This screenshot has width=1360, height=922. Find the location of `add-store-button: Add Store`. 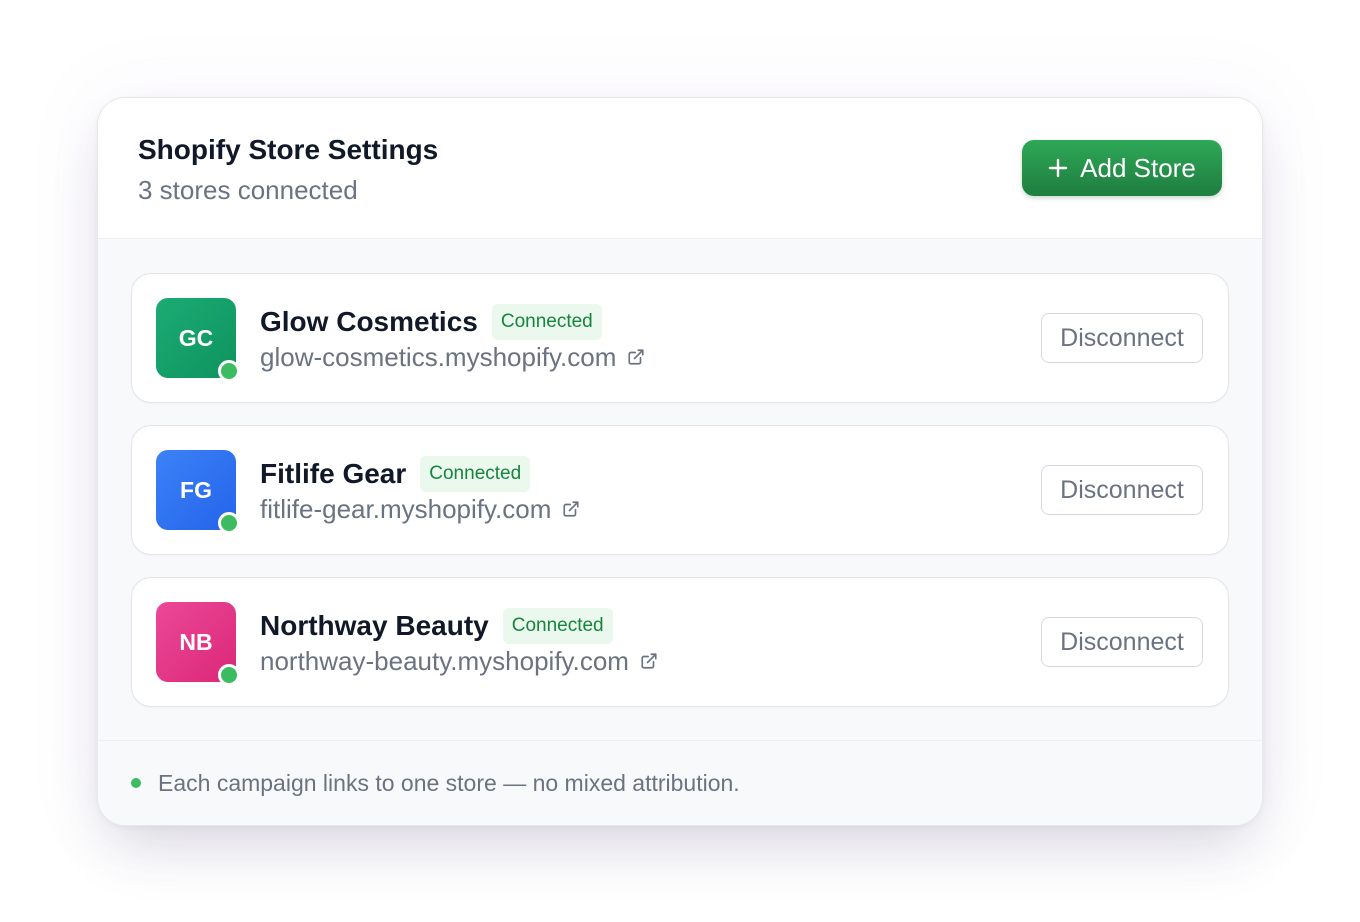

add-store-button: Add Store is located at coordinates (1122, 168).